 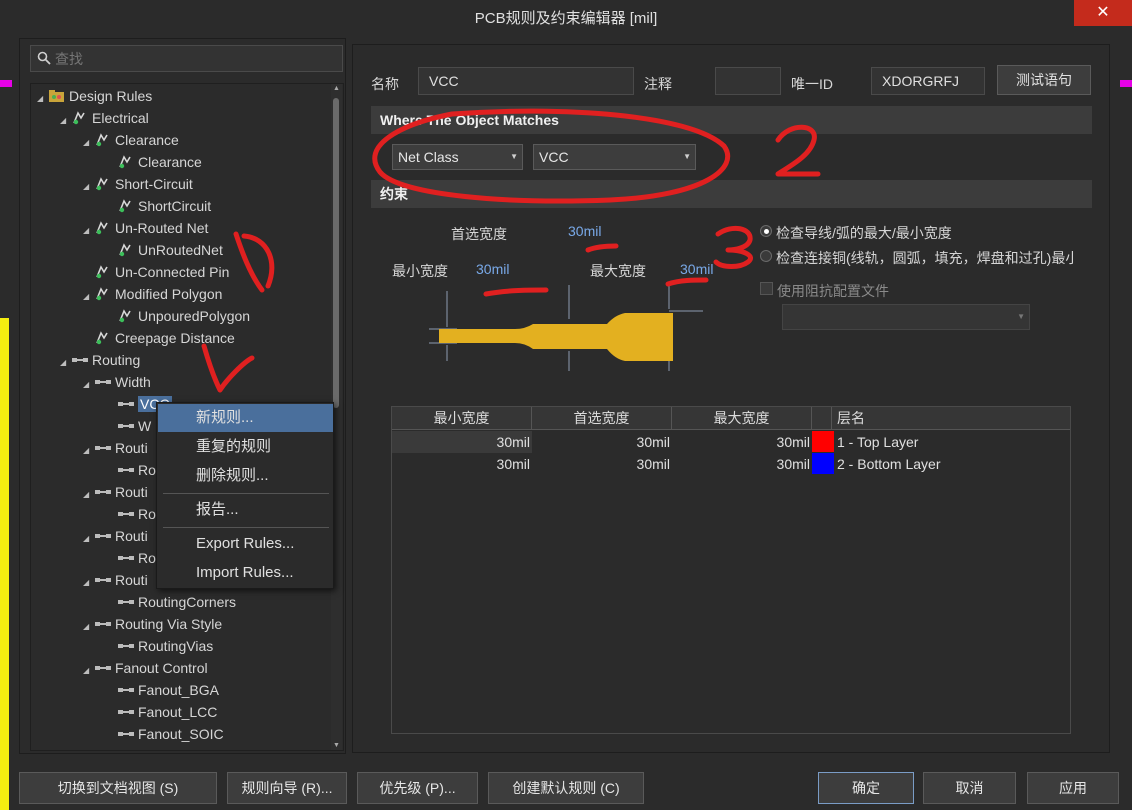 I want to click on tree-item: ◢ Un-Routed Net, so click(x=145, y=228).